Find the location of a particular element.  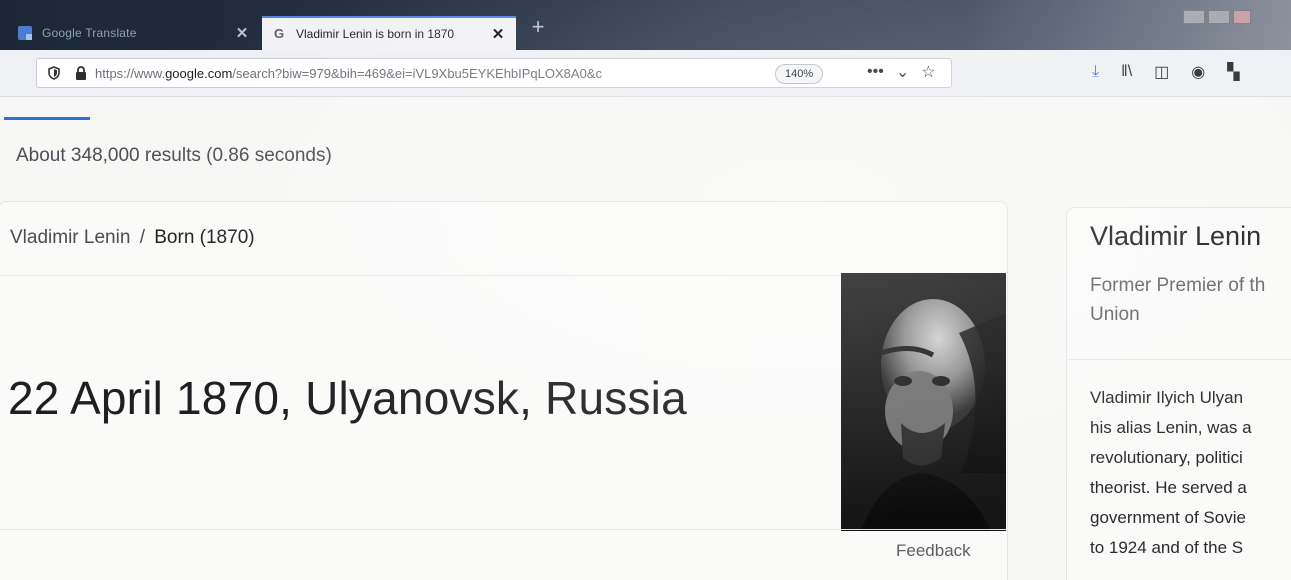

portrait-graphic is located at coordinates (923, 402).